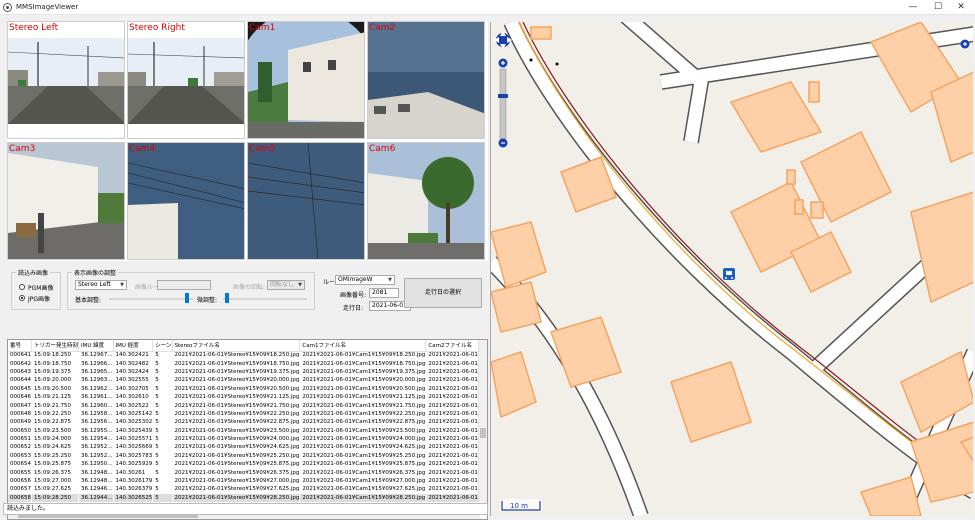 This screenshot has width=975, height=520. Describe the element at coordinates (382, 28) in the screenshot. I see `camera-label: Cam2` at that location.